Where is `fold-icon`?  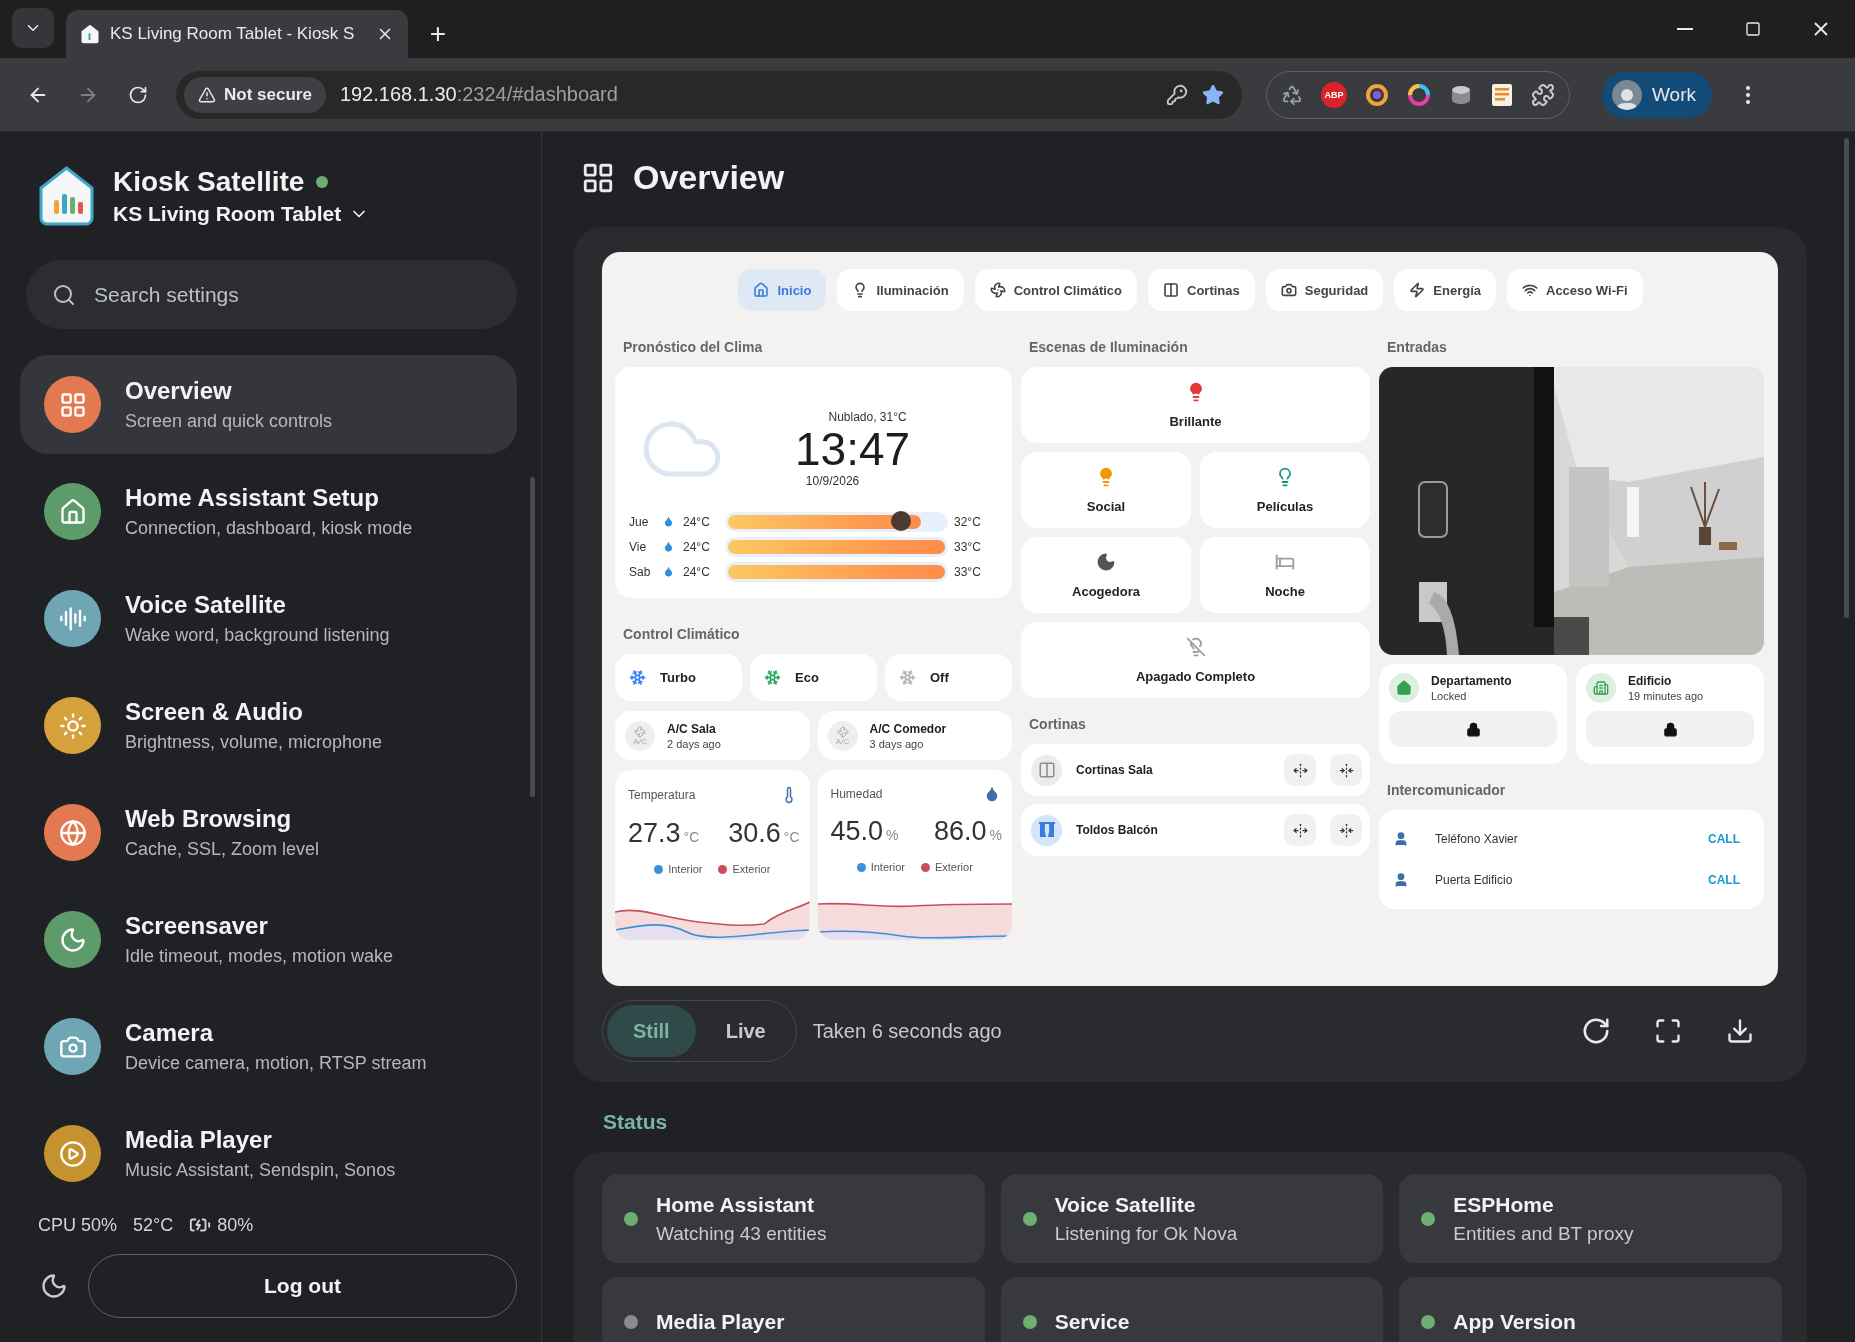 fold-icon is located at coordinates (1346, 770).